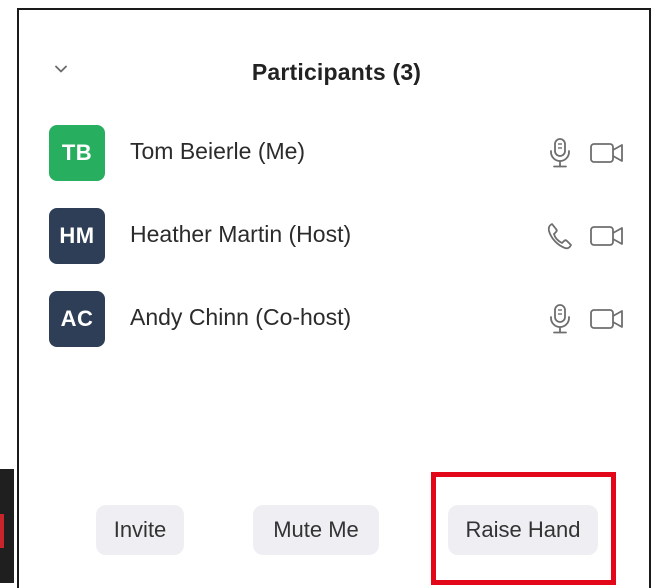 Image resolution: width=659 pixels, height=588 pixels. I want to click on panel-title: Participants (3), so click(336, 72).